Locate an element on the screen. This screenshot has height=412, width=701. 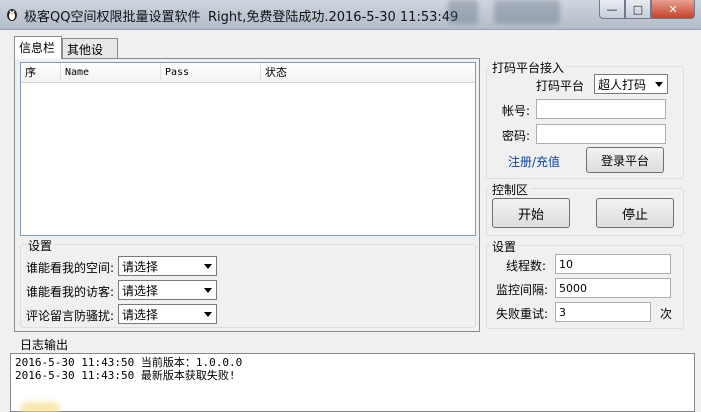
privacy-group-title: 设置 is located at coordinates (40, 245).